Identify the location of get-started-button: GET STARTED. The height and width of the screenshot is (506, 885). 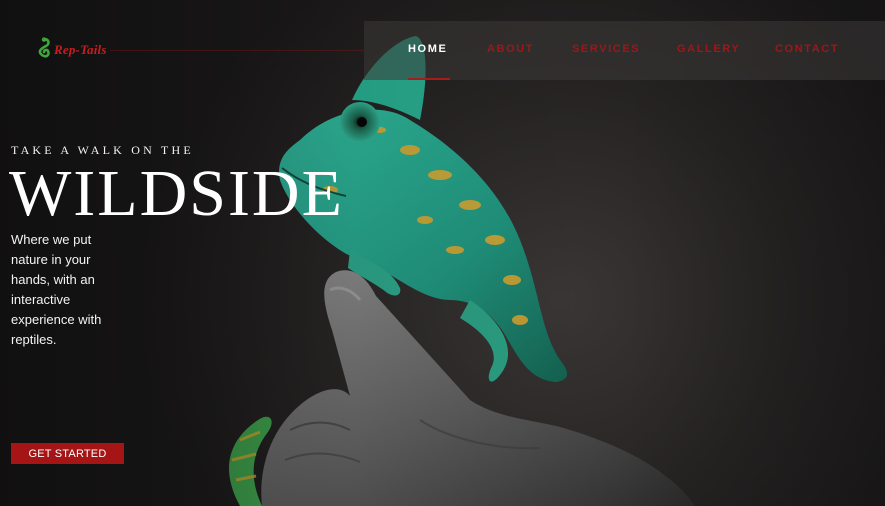
(67, 453).